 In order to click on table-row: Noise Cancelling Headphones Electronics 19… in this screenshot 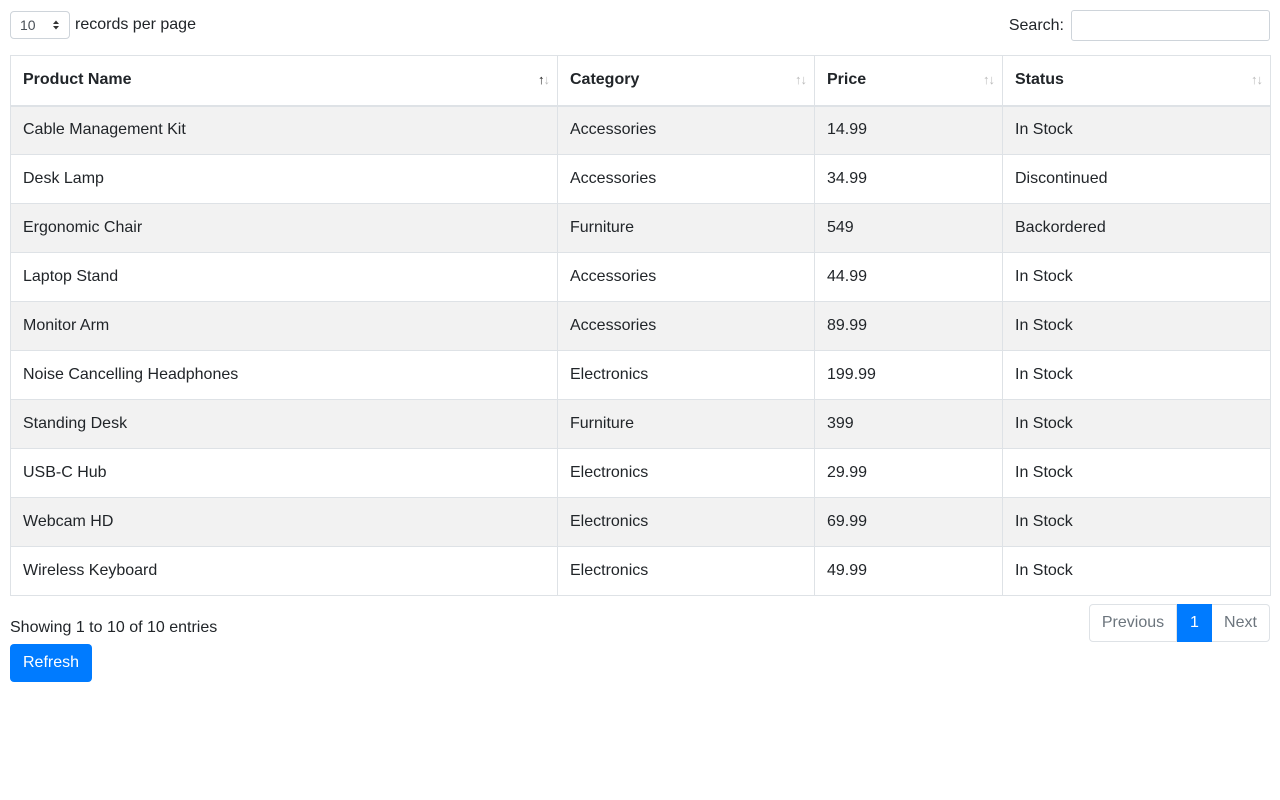, I will do `click(640, 375)`.